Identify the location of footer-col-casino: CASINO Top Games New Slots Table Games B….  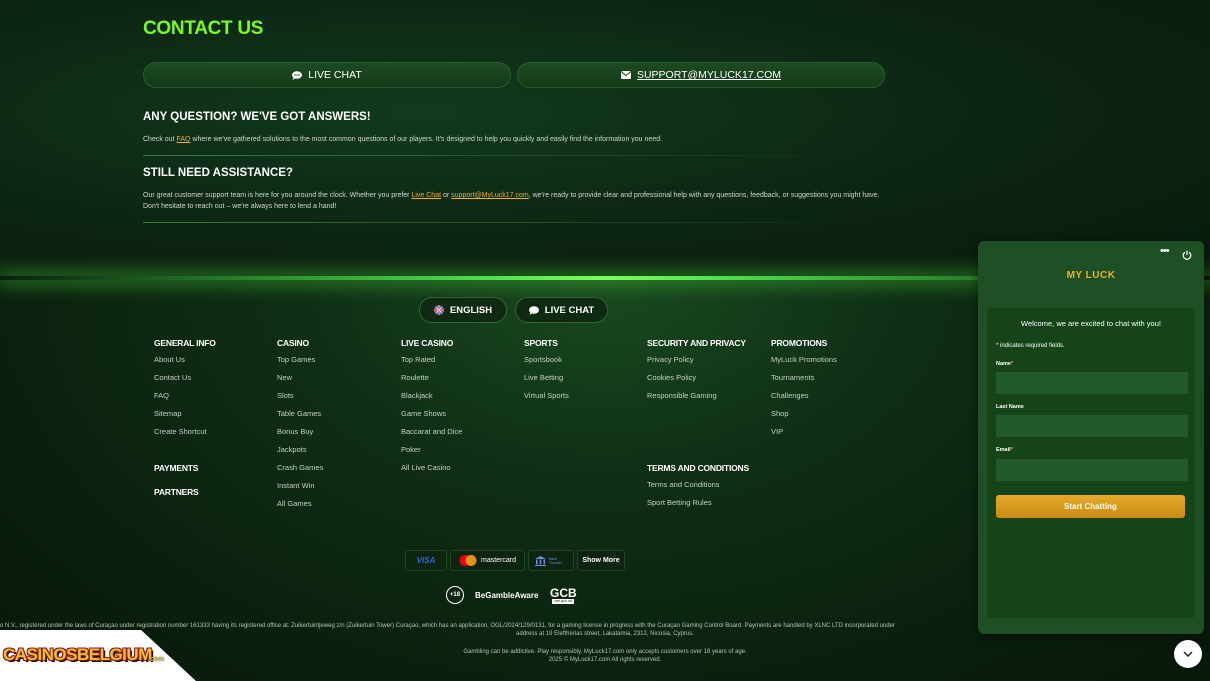
(300, 427).